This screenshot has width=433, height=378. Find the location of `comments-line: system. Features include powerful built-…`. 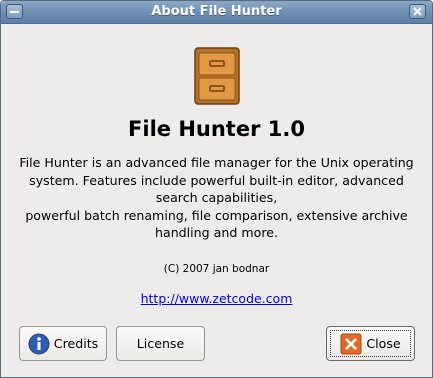

comments-line: system. Features include powerful built-… is located at coordinates (216, 180).